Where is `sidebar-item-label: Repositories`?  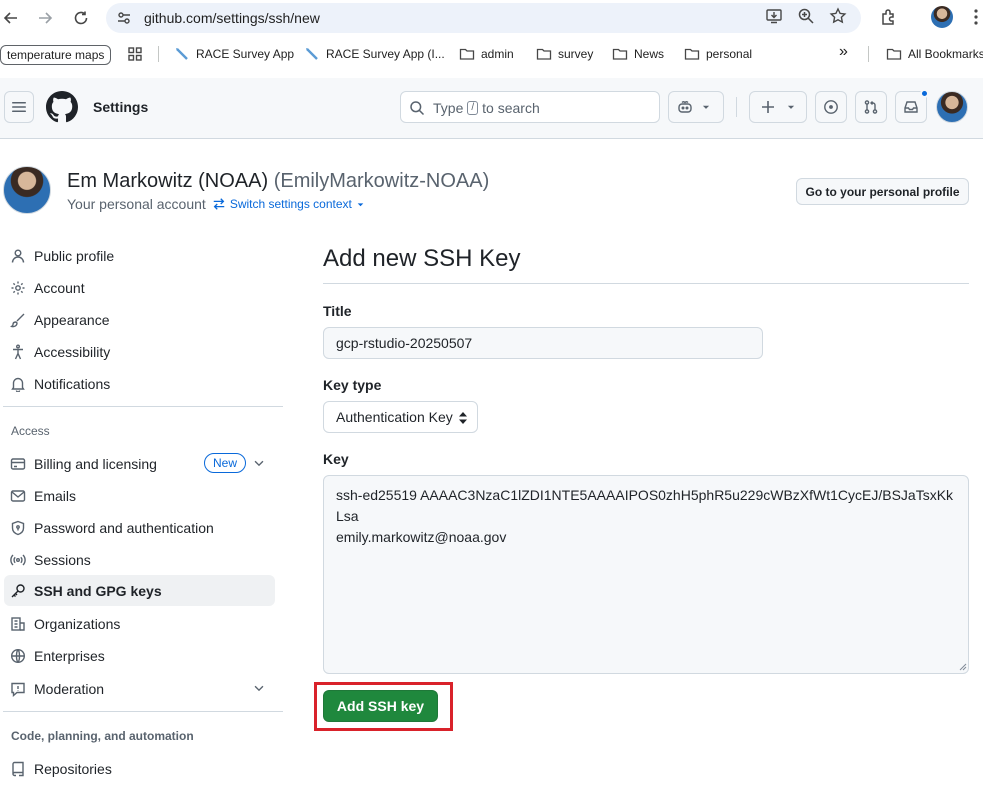 sidebar-item-label: Repositories is located at coordinates (73, 768).